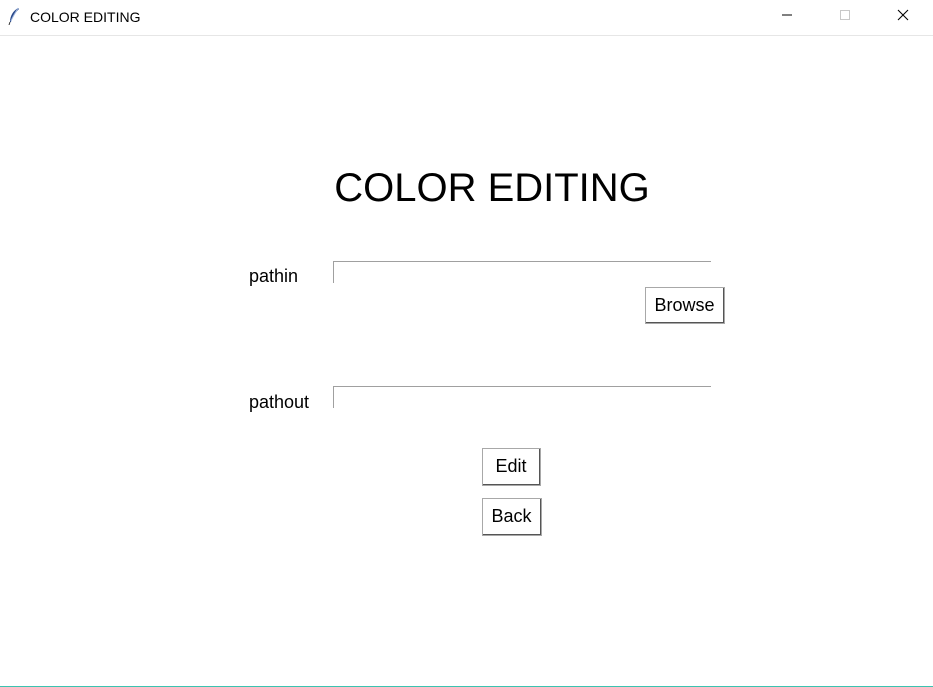 This screenshot has height=687, width=933. What do you see at coordinates (466, 18) in the screenshot?
I see `title-bar: COLOR EDITING` at bounding box center [466, 18].